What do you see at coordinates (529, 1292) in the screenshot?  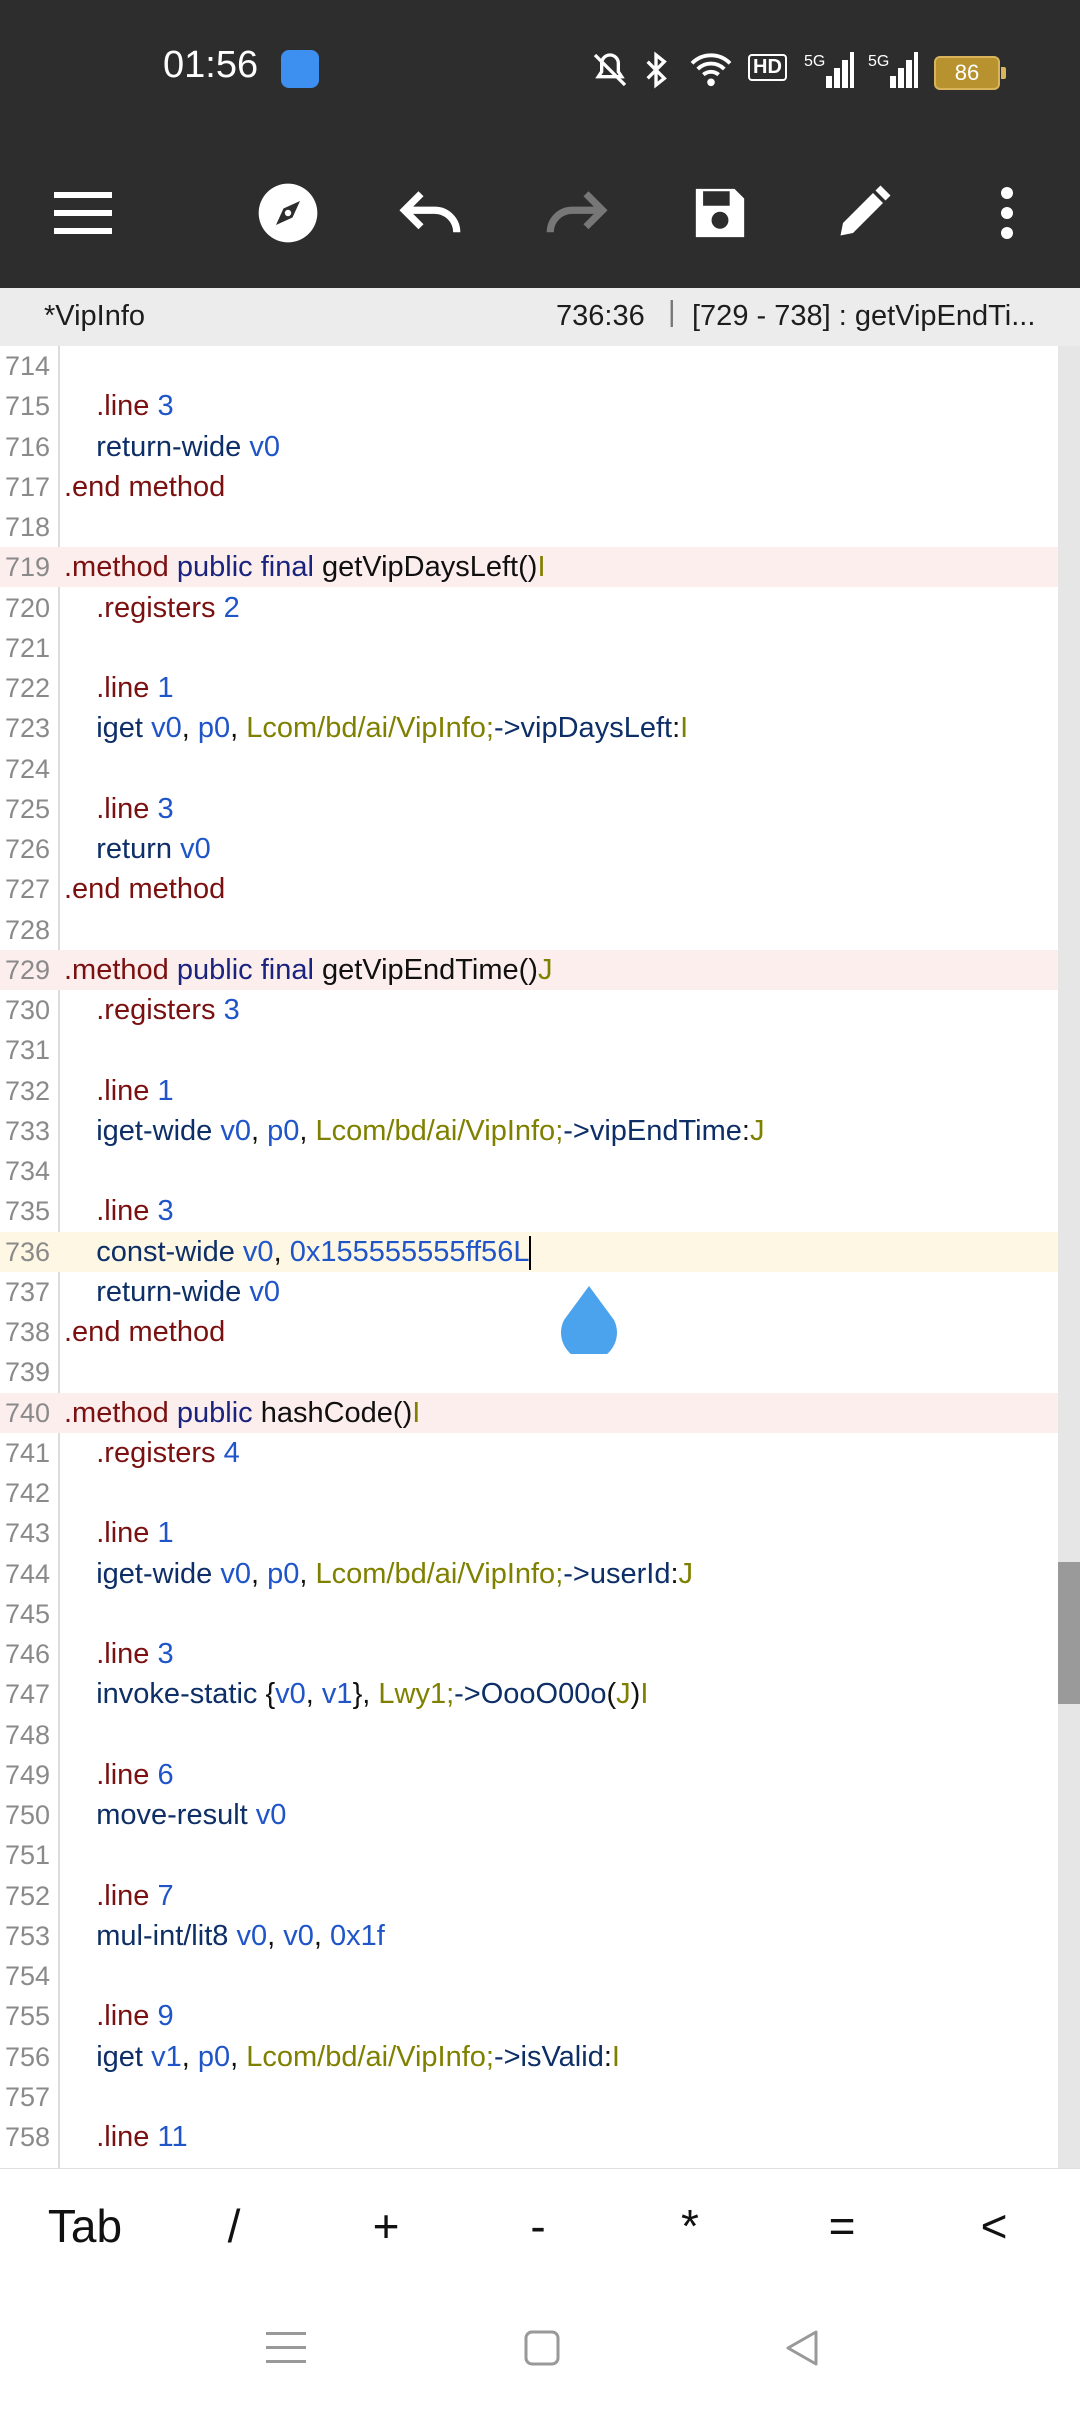 I see `code-line: 737 return-wide v0` at bounding box center [529, 1292].